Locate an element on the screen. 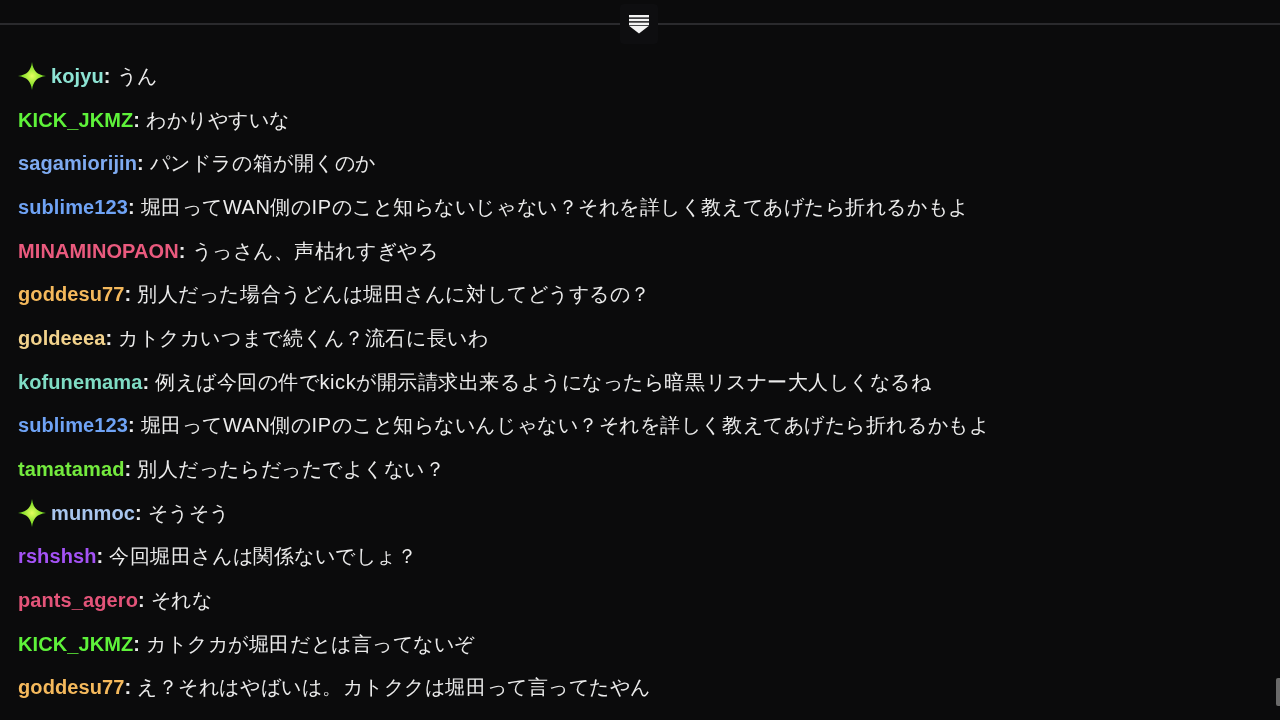 Image resolution: width=1280 pixels, height=720 pixels. username: sagamiorijin: is located at coordinates (81, 163).